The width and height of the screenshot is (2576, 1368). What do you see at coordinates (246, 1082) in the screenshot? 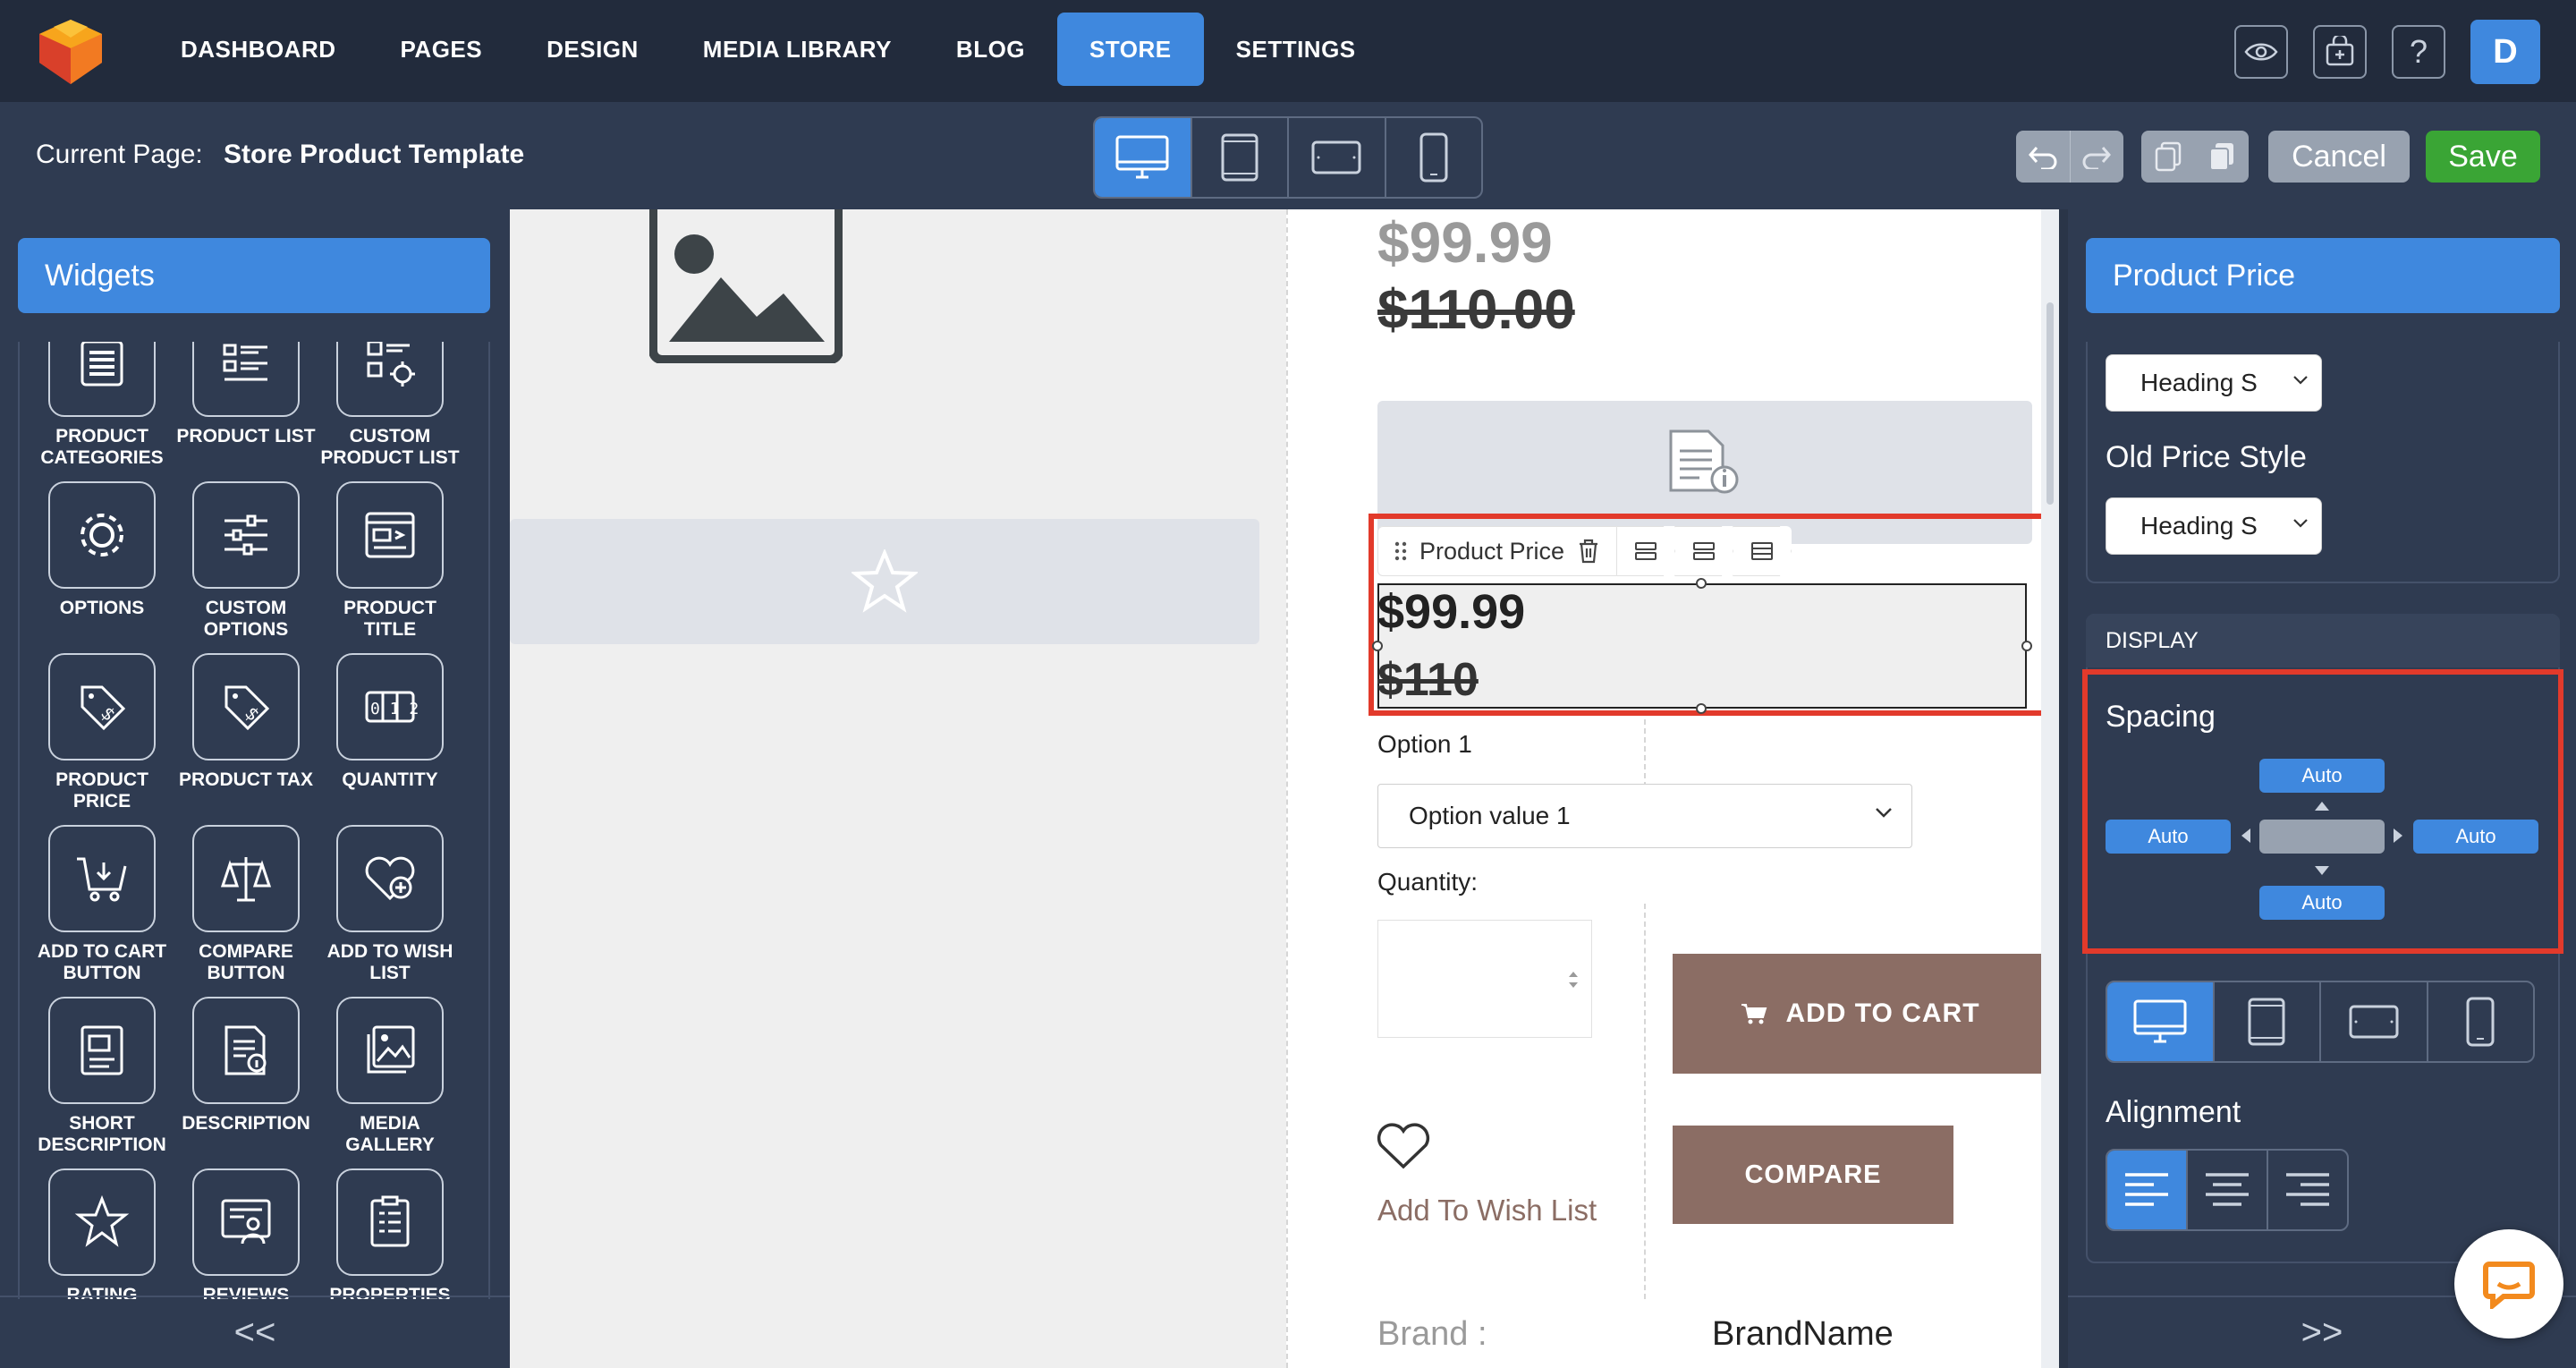
I see `widget-description: DESCRIPTION` at bounding box center [246, 1082].